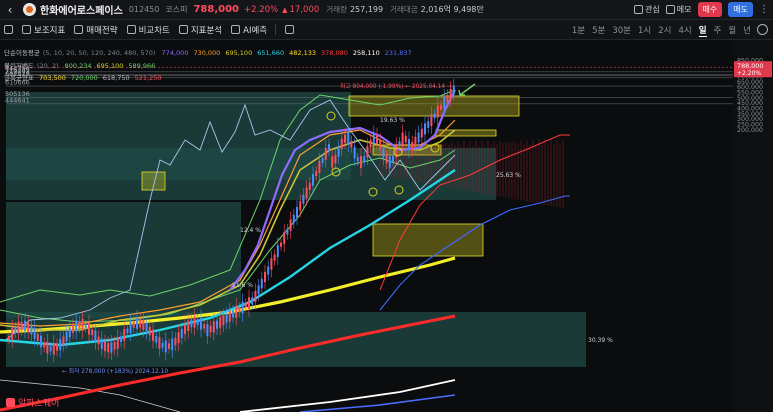  What do you see at coordinates (664, 30) in the screenshot?
I see `period-tab-4: 2시` at bounding box center [664, 30].